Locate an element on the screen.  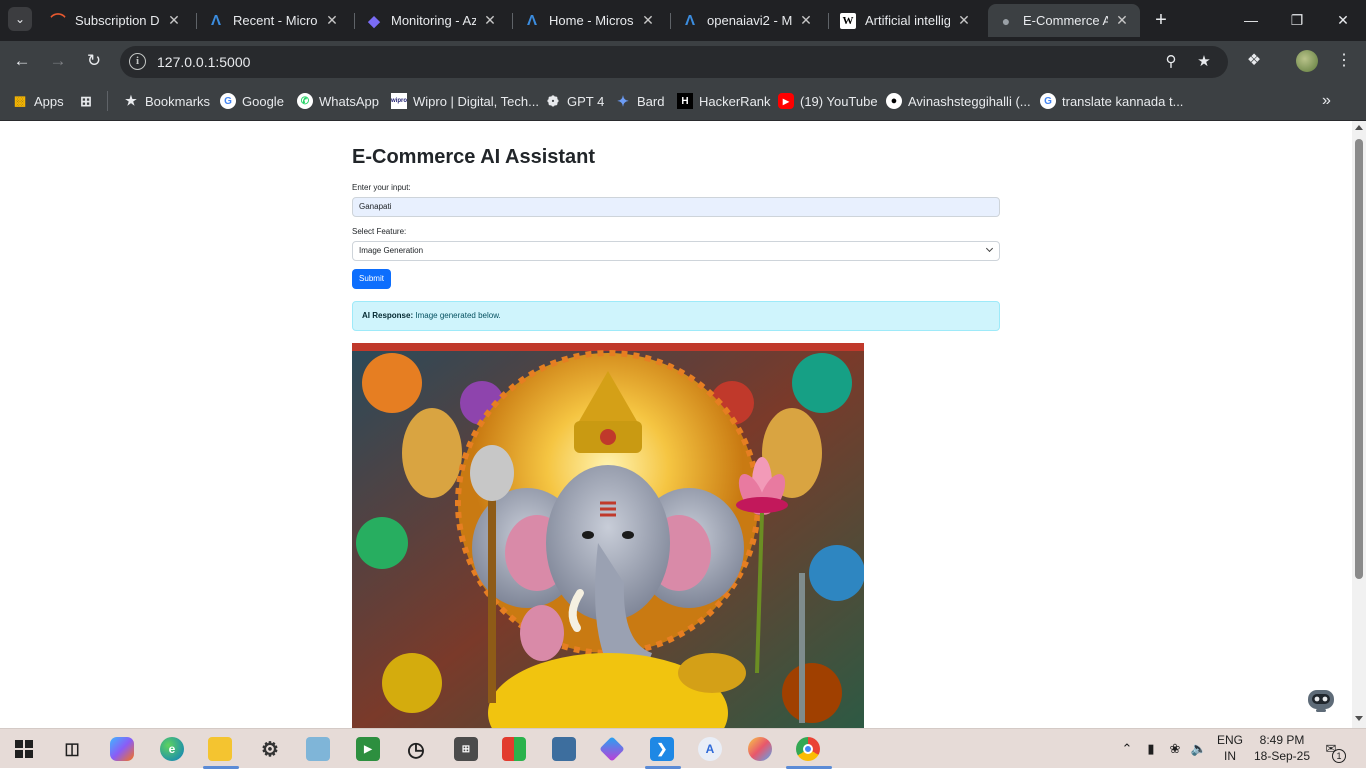
scroll-thumb is located at coordinates (1359, 359).